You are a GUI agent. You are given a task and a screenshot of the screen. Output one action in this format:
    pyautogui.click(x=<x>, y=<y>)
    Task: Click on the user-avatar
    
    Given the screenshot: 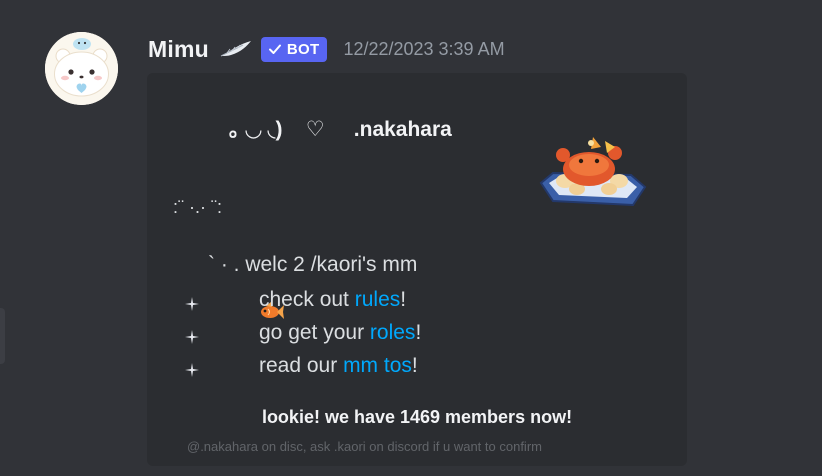 What is the action you would take?
    pyautogui.click(x=81, y=68)
    